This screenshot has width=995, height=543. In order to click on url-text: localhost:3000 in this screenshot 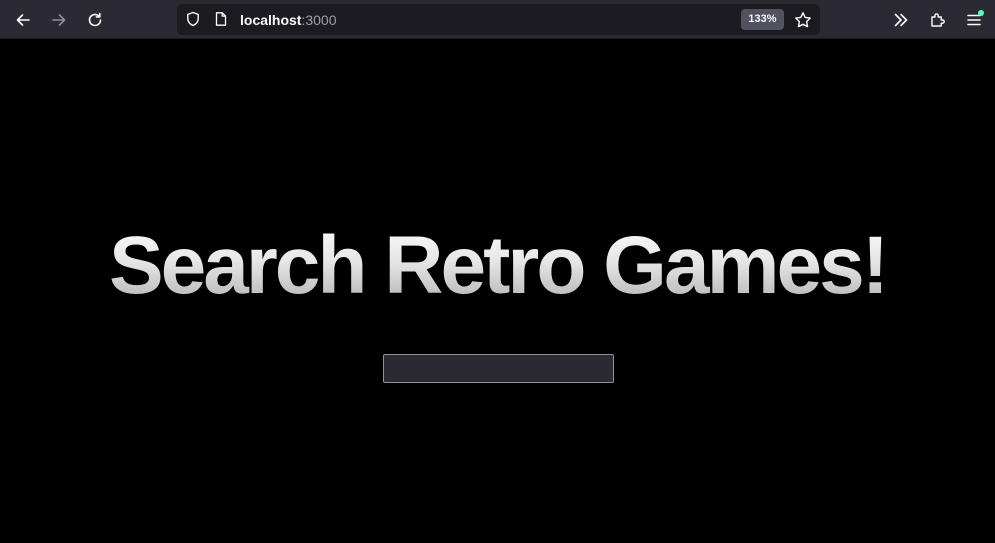, I will do `click(288, 20)`.